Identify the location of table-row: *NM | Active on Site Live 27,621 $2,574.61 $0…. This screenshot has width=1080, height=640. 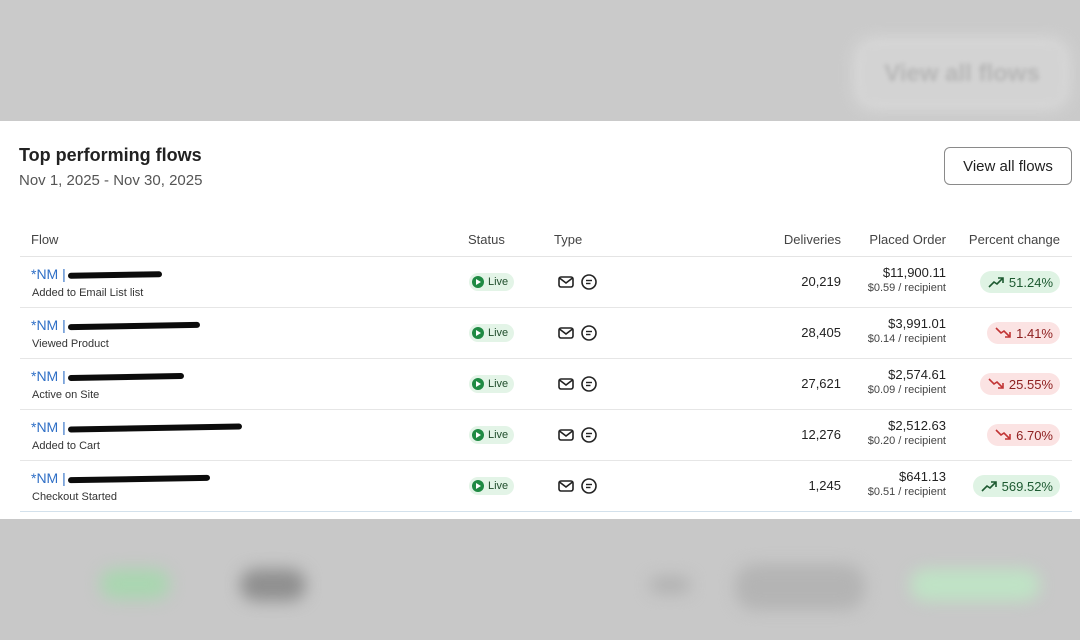
(546, 384).